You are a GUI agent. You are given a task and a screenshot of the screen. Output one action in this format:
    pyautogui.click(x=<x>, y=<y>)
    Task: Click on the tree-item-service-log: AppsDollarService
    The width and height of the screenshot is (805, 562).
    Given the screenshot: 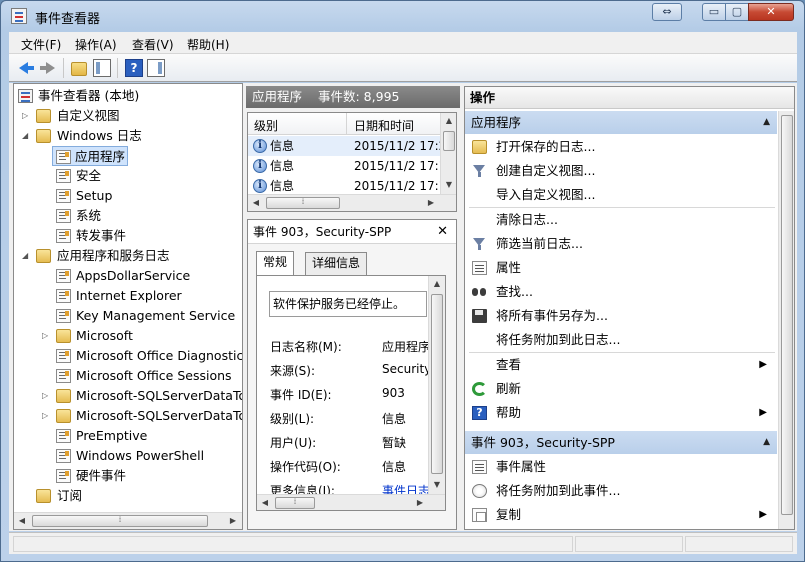 What is the action you would take?
    pyautogui.click(x=128, y=276)
    